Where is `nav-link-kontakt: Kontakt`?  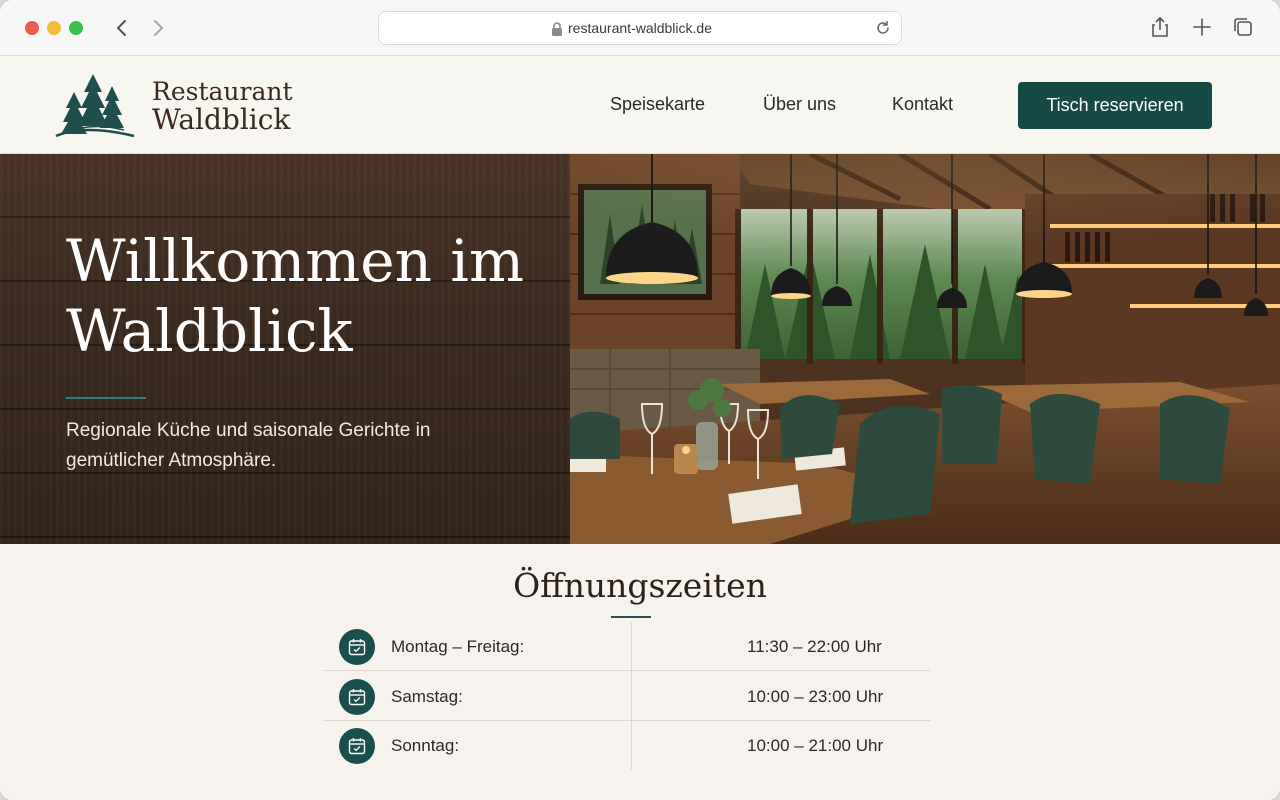
nav-link-kontakt: Kontakt is located at coordinates (922, 104).